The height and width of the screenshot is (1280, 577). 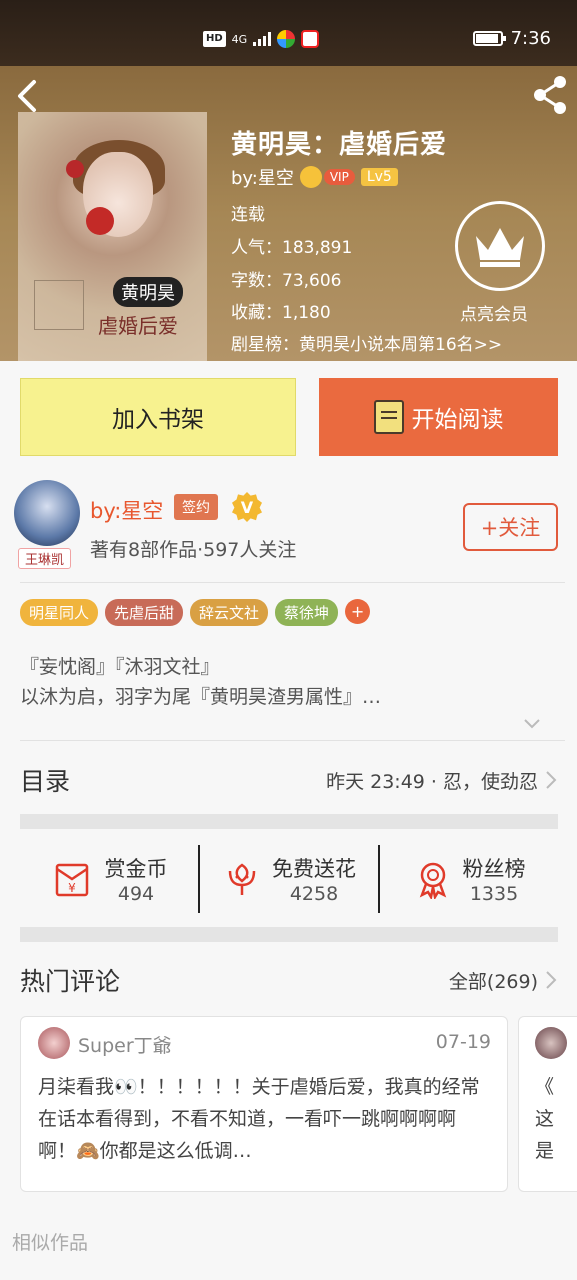 What do you see at coordinates (193, 550) in the screenshot?
I see `author-stats: 著有8部作品·597人关注` at bounding box center [193, 550].